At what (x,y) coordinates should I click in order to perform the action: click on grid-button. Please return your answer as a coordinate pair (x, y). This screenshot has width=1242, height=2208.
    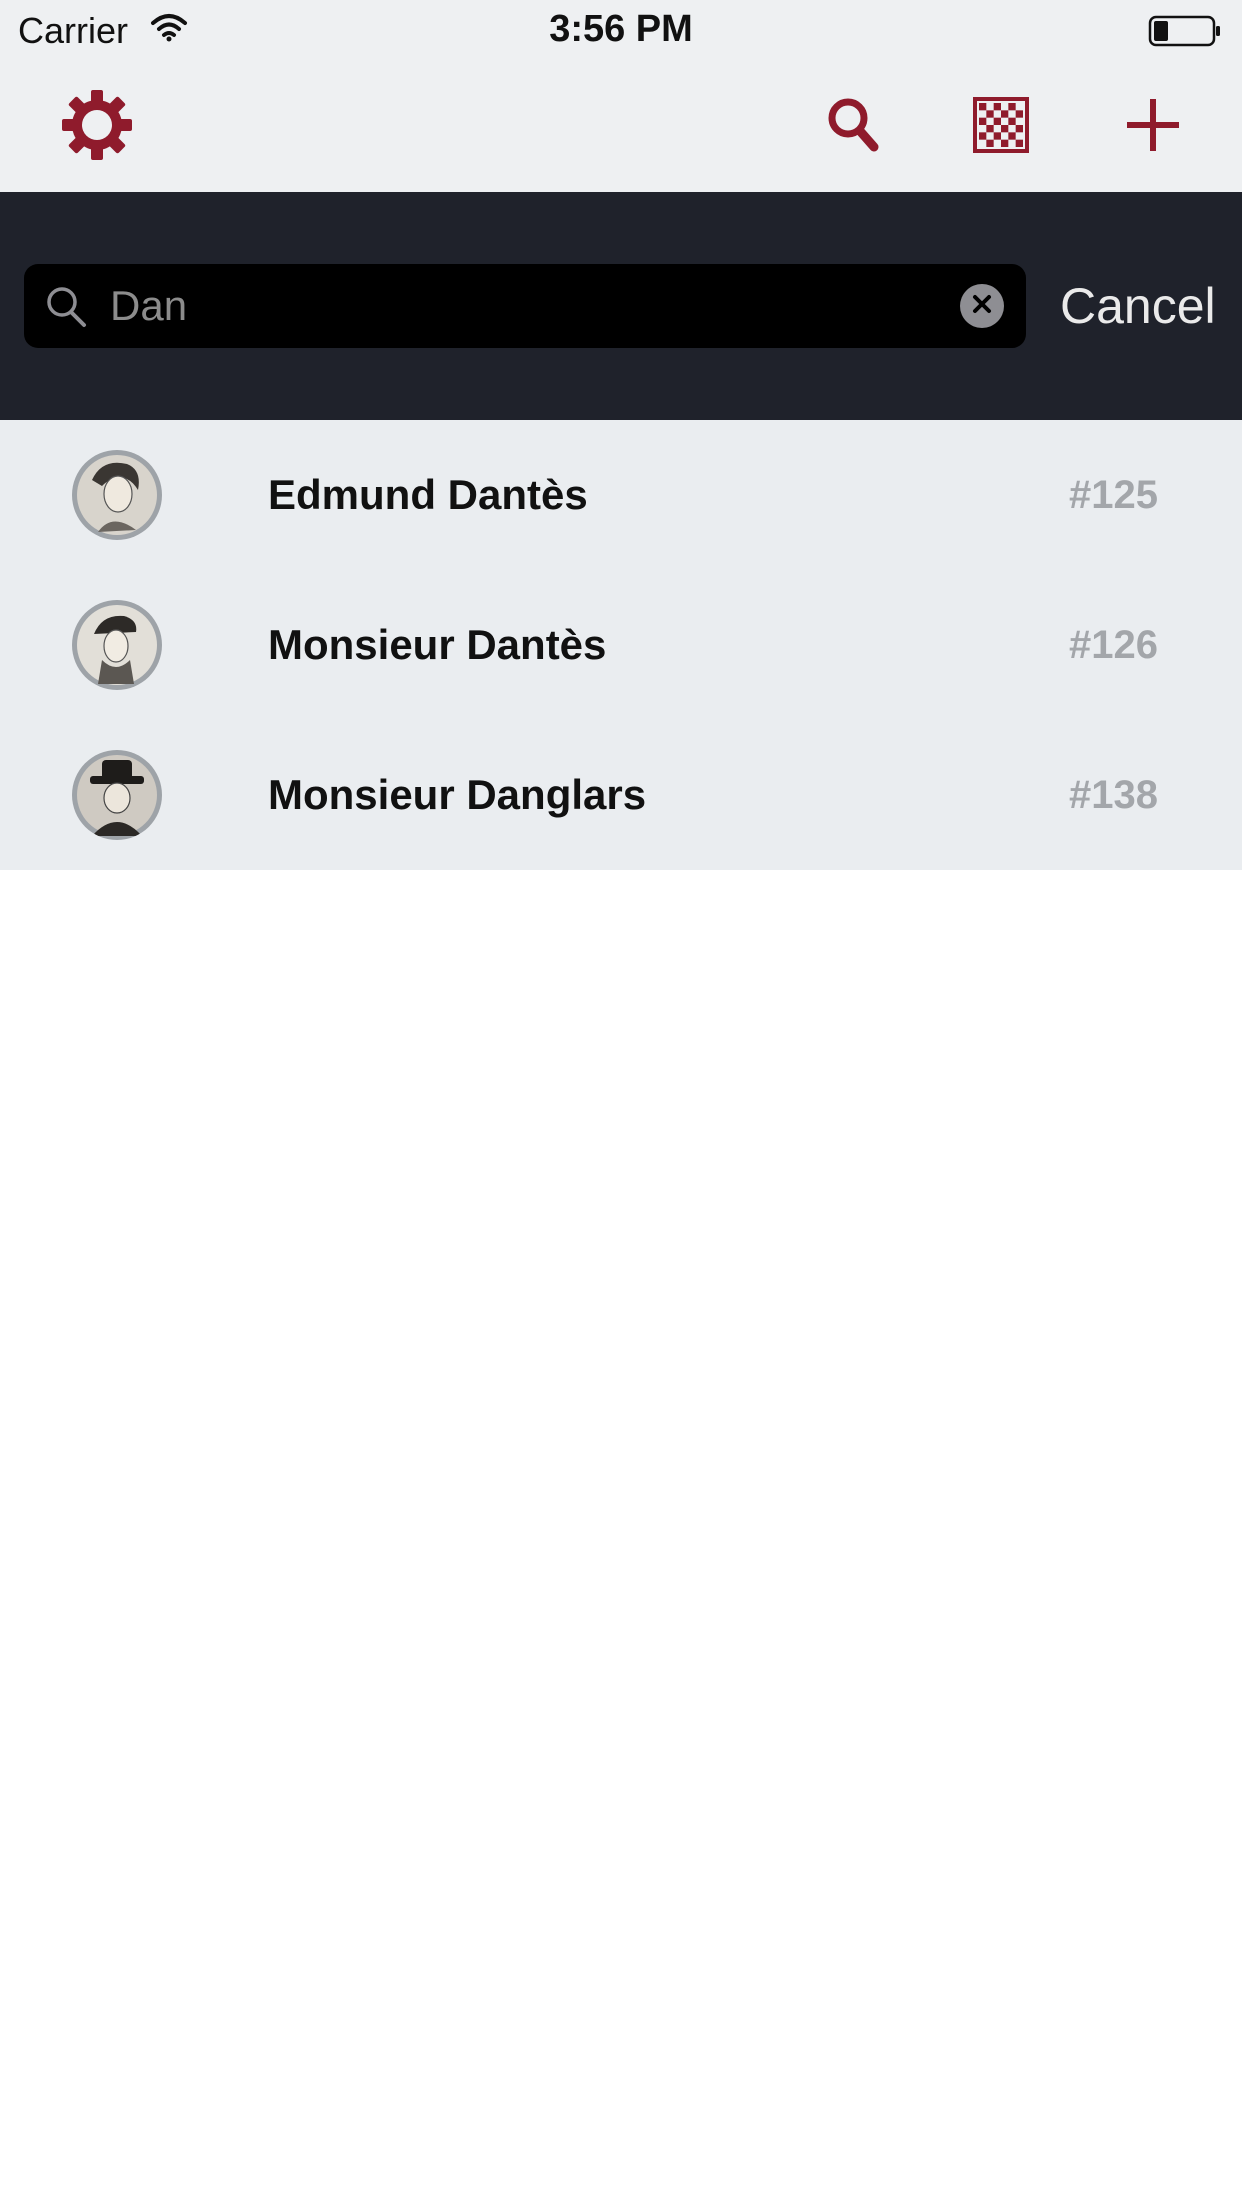
    Looking at the image, I should click on (1001, 127).